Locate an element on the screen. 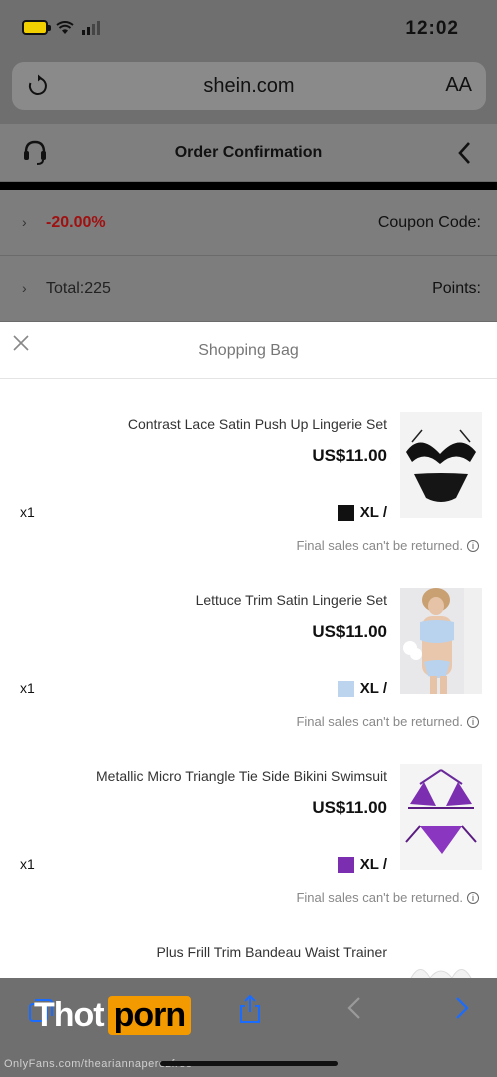  watermark-logo: Thot porn is located at coordinates (113, 1015).